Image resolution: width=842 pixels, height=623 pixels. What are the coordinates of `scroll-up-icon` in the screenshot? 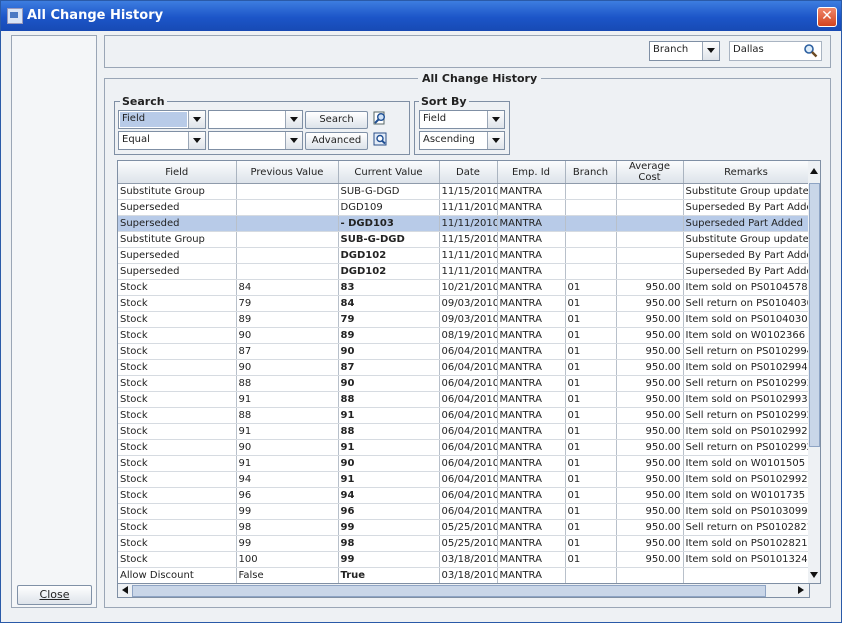 It's located at (814, 171).